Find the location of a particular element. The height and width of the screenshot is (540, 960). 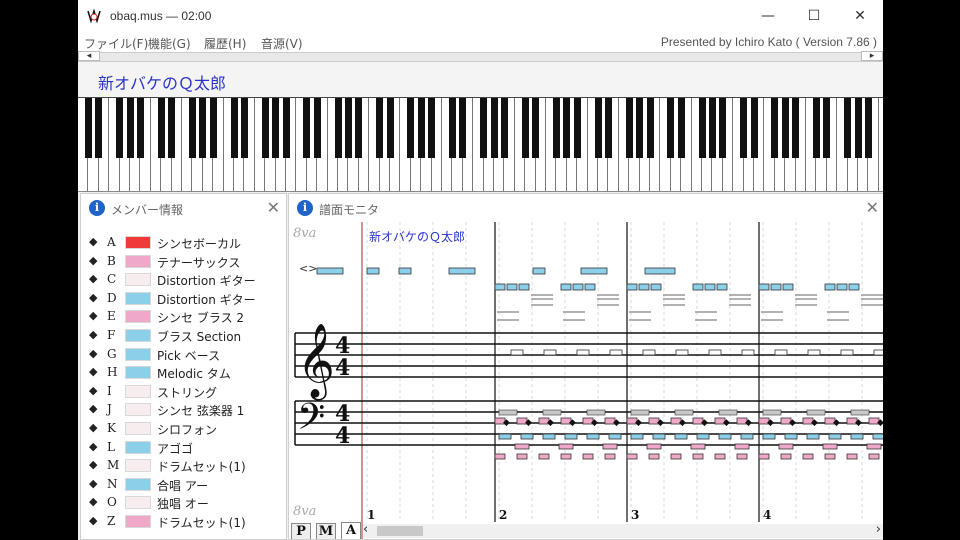

menu-function: 機能(G) is located at coordinates (169, 43).